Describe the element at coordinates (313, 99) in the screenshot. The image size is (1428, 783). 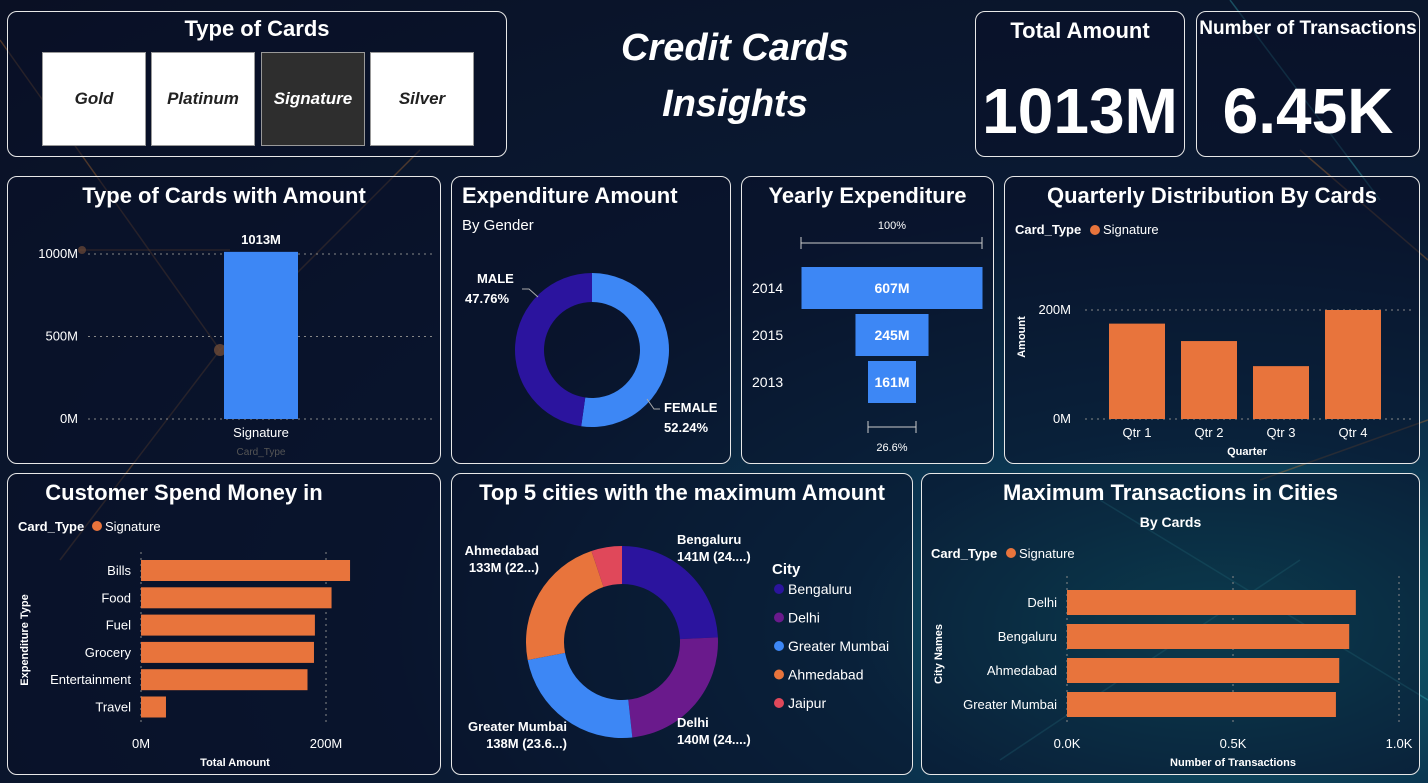
I see `slicer-option-signature: Signature` at that location.